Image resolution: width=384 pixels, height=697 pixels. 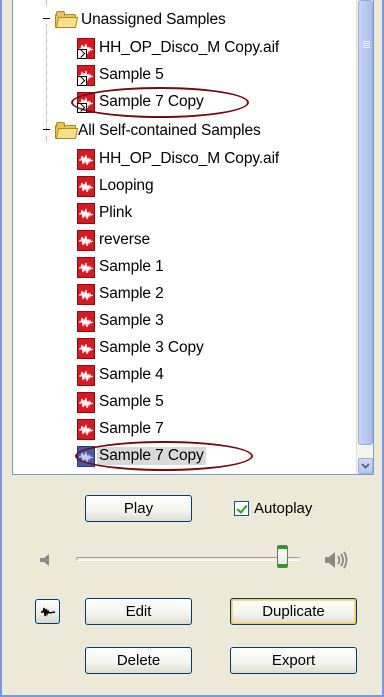 What do you see at coordinates (116, 212) in the screenshot?
I see `tree-item-label: Plink` at bounding box center [116, 212].